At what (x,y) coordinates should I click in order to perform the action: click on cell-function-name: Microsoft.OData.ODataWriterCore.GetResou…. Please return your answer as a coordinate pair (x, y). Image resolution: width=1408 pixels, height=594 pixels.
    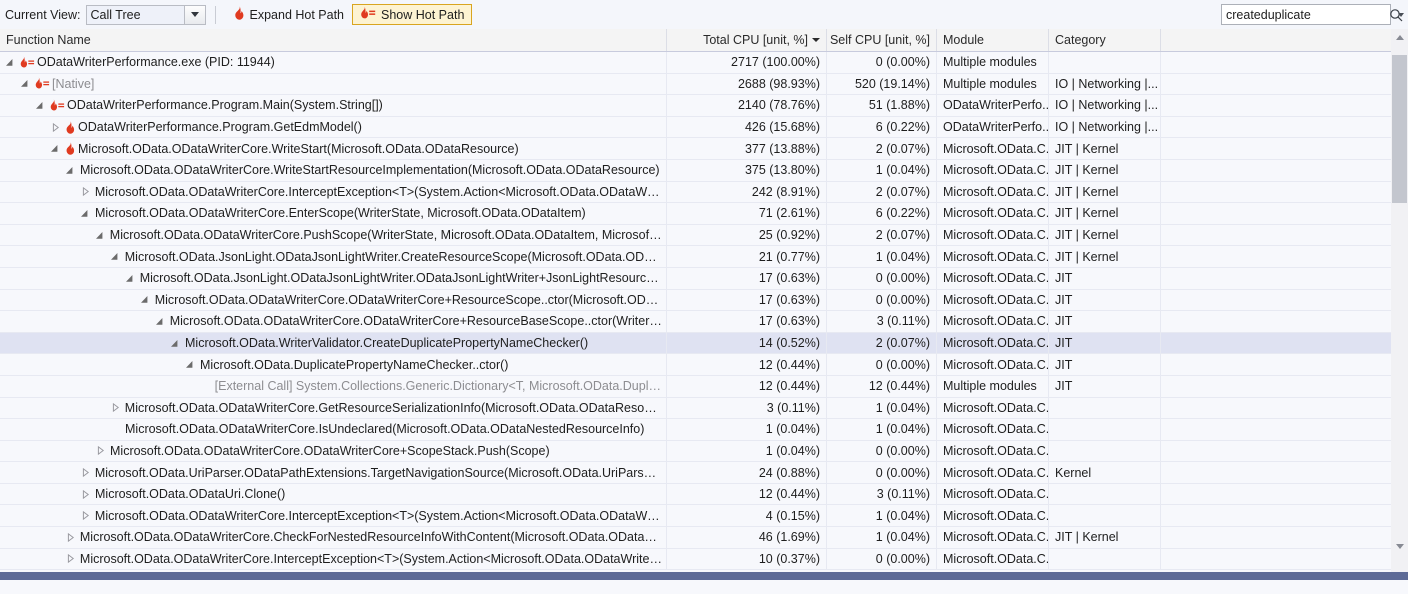
    Looking at the image, I should click on (333, 408).